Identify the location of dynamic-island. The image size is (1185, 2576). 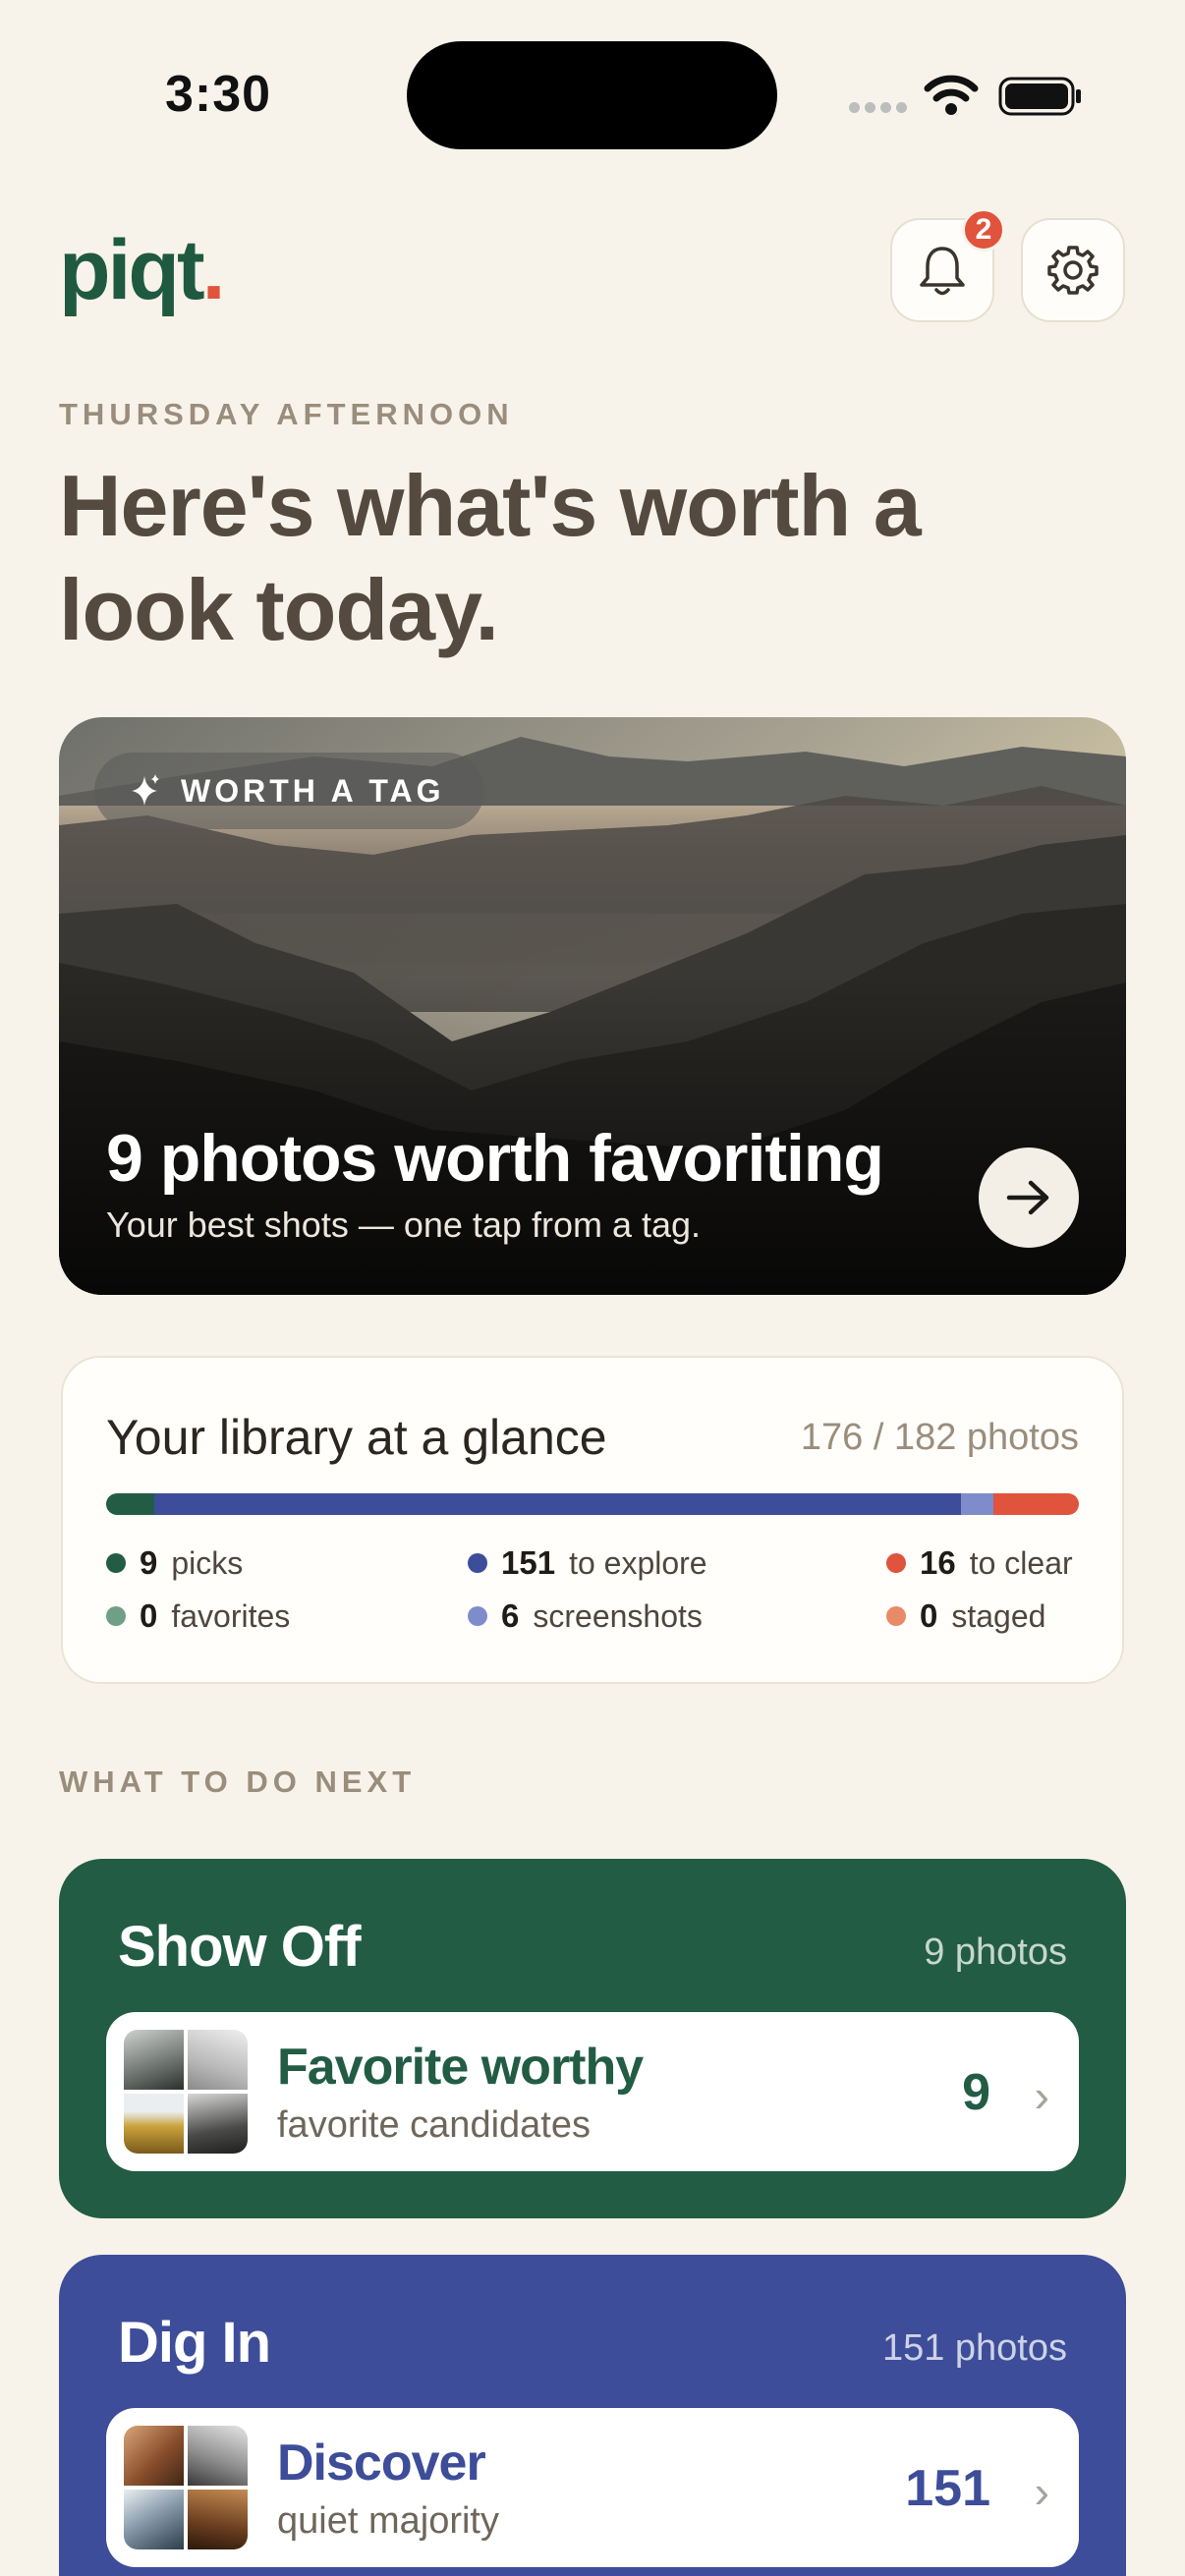
(592, 95).